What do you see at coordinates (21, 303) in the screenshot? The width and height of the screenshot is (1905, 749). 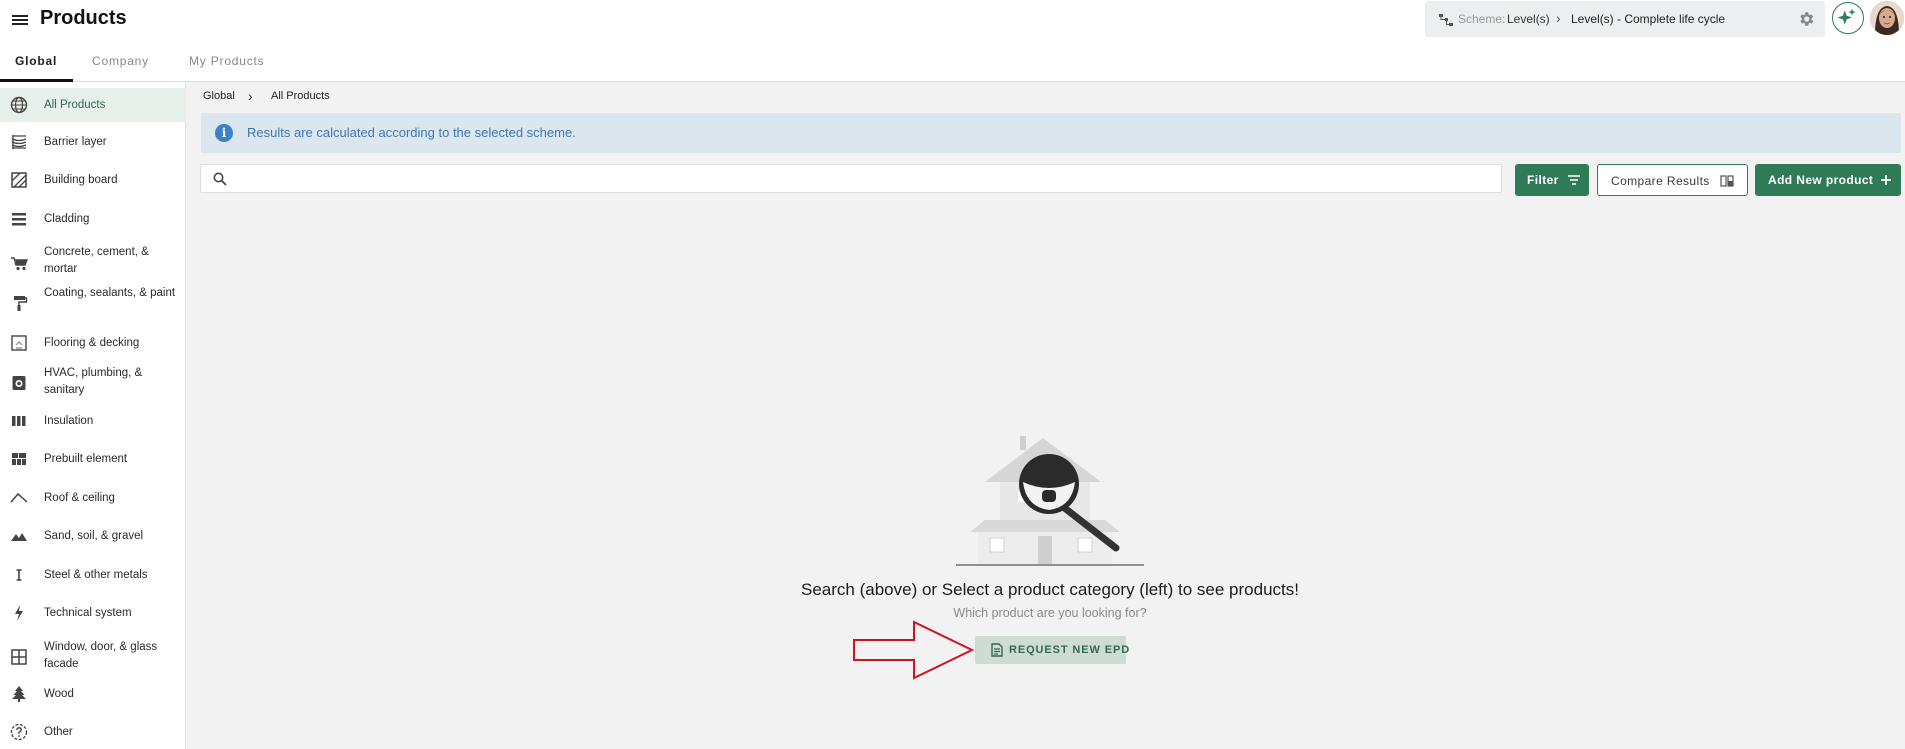 I see `paint-roller-icon` at bounding box center [21, 303].